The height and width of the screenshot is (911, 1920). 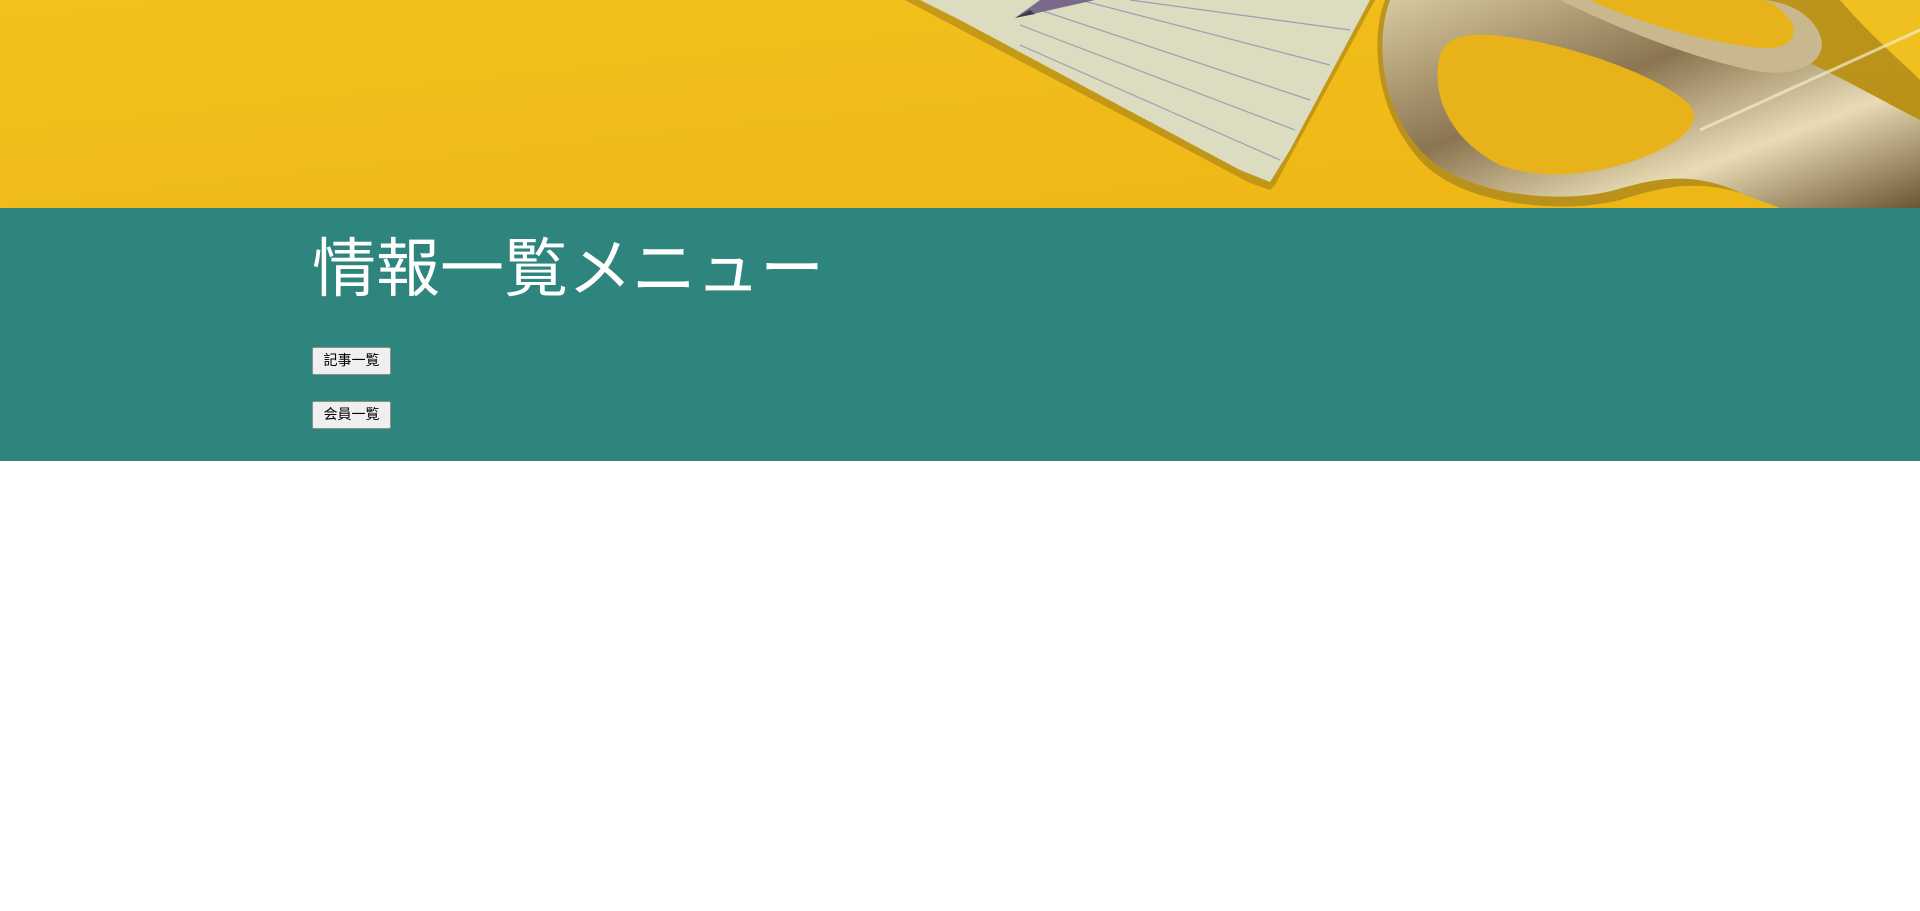 I want to click on member-list-button: 会員一覧, so click(x=351, y=415).